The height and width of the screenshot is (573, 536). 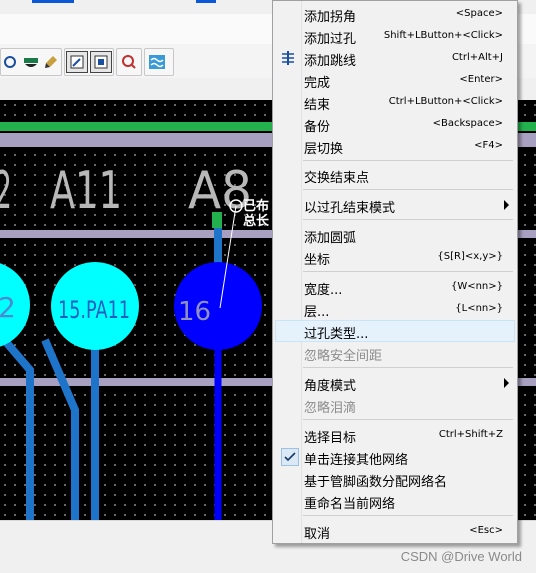 What do you see at coordinates (317, 534) in the screenshot?
I see `menu-item-label: 取消` at bounding box center [317, 534].